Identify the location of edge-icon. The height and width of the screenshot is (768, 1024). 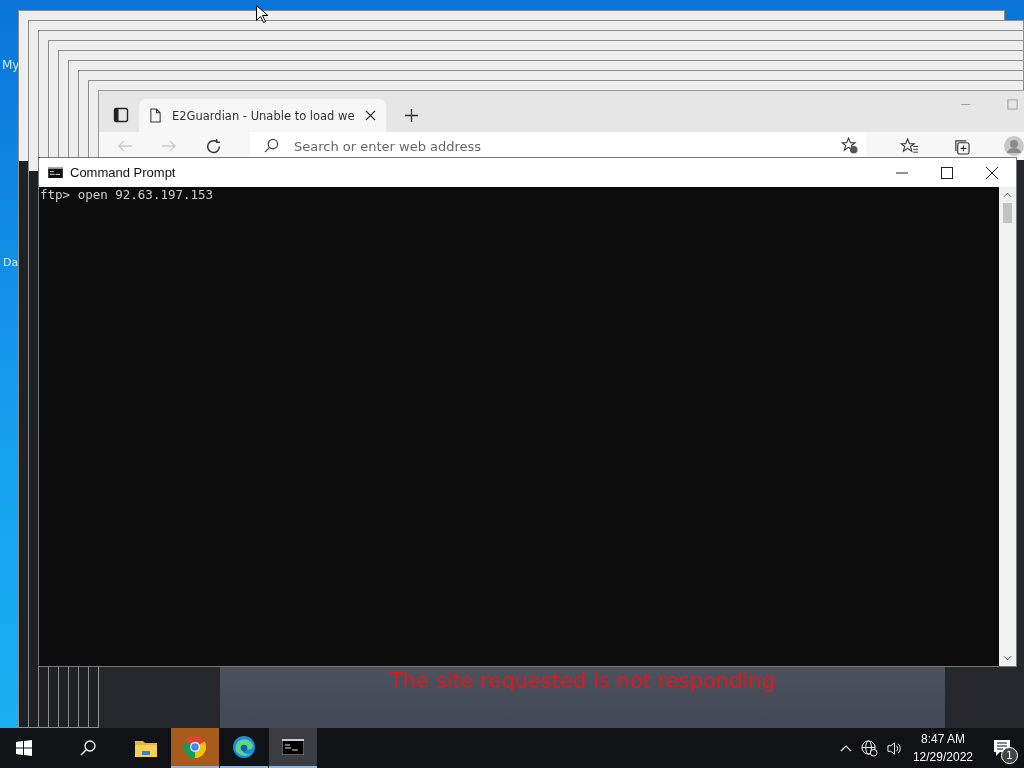
(244, 747).